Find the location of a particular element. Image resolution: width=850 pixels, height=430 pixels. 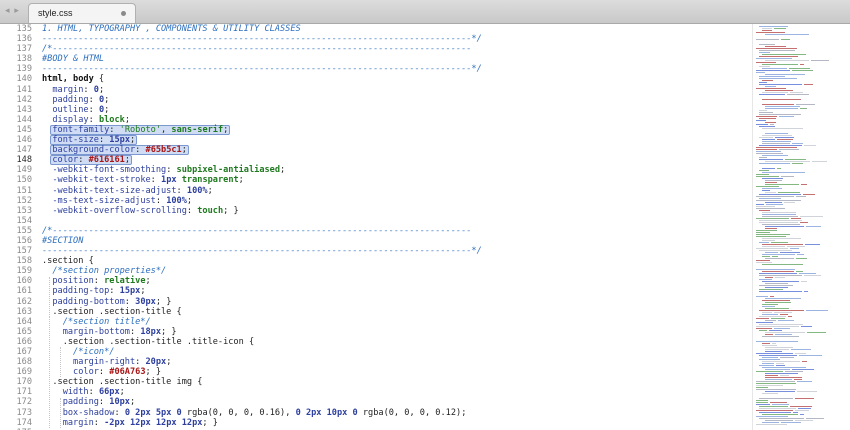

line-number: 169 is located at coordinates (24, 372).